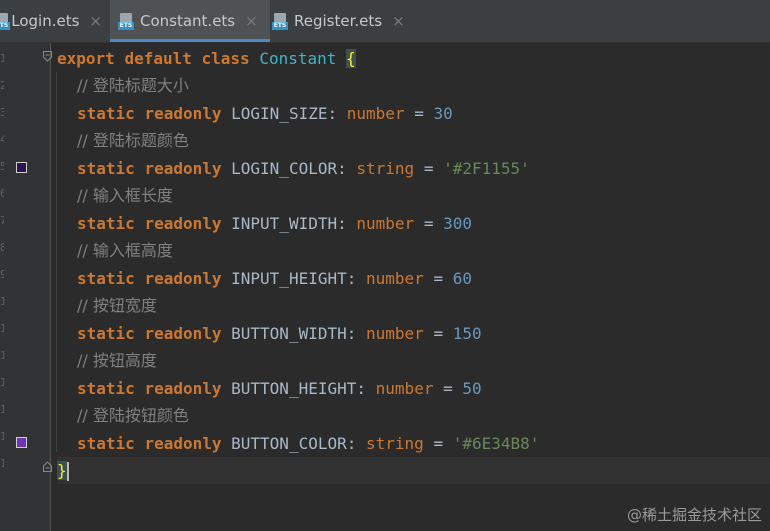 The image size is (770, 531). I want to click on matched-brace: }, so click(62, 470).